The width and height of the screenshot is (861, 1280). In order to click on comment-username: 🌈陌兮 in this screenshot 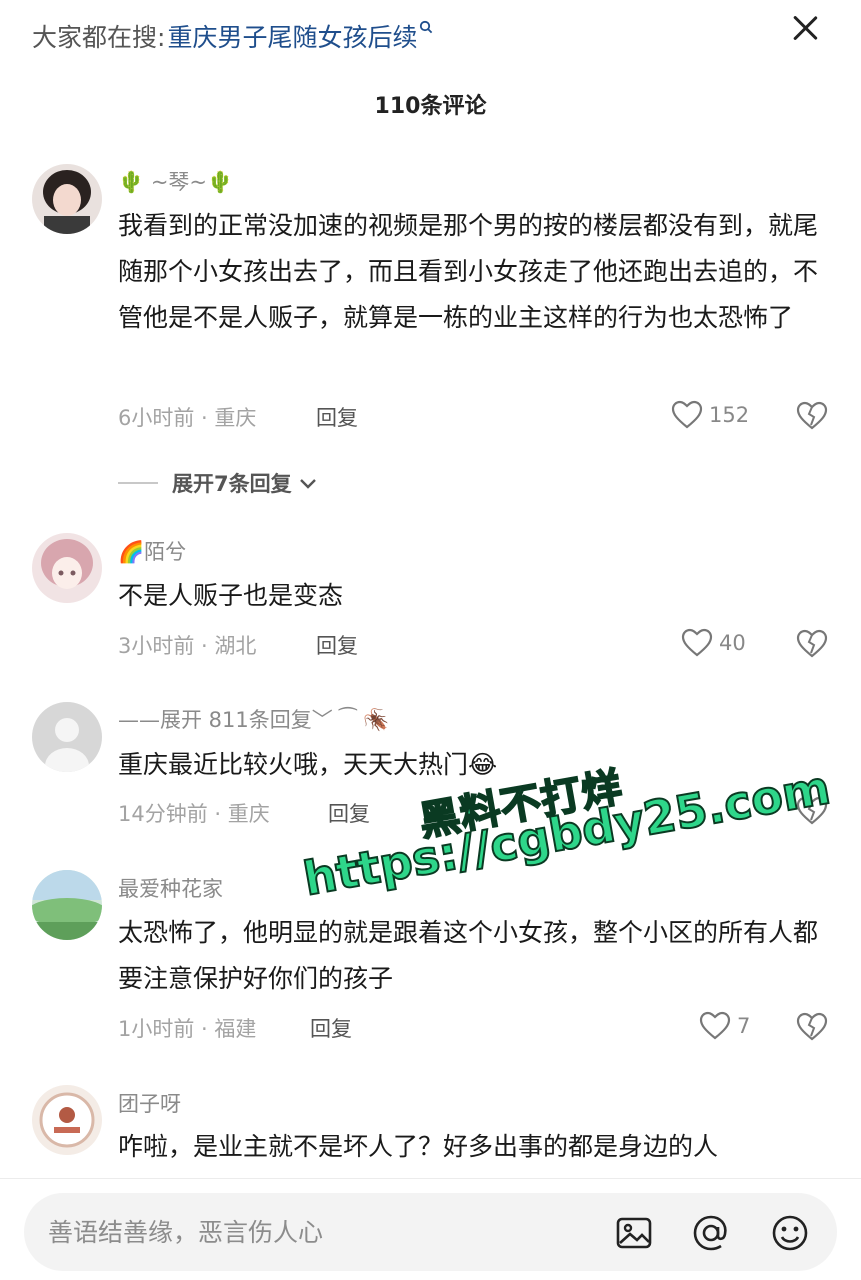, I will do `click(152, 551)`.